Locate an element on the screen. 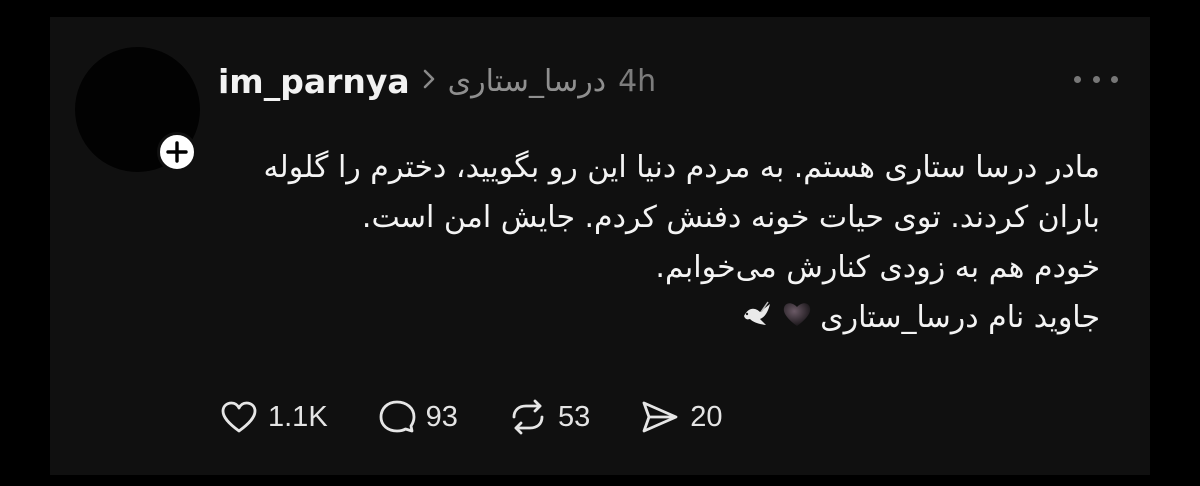  action-bar: 1.1K 93 53 20 is located at coordinates (496, 417).